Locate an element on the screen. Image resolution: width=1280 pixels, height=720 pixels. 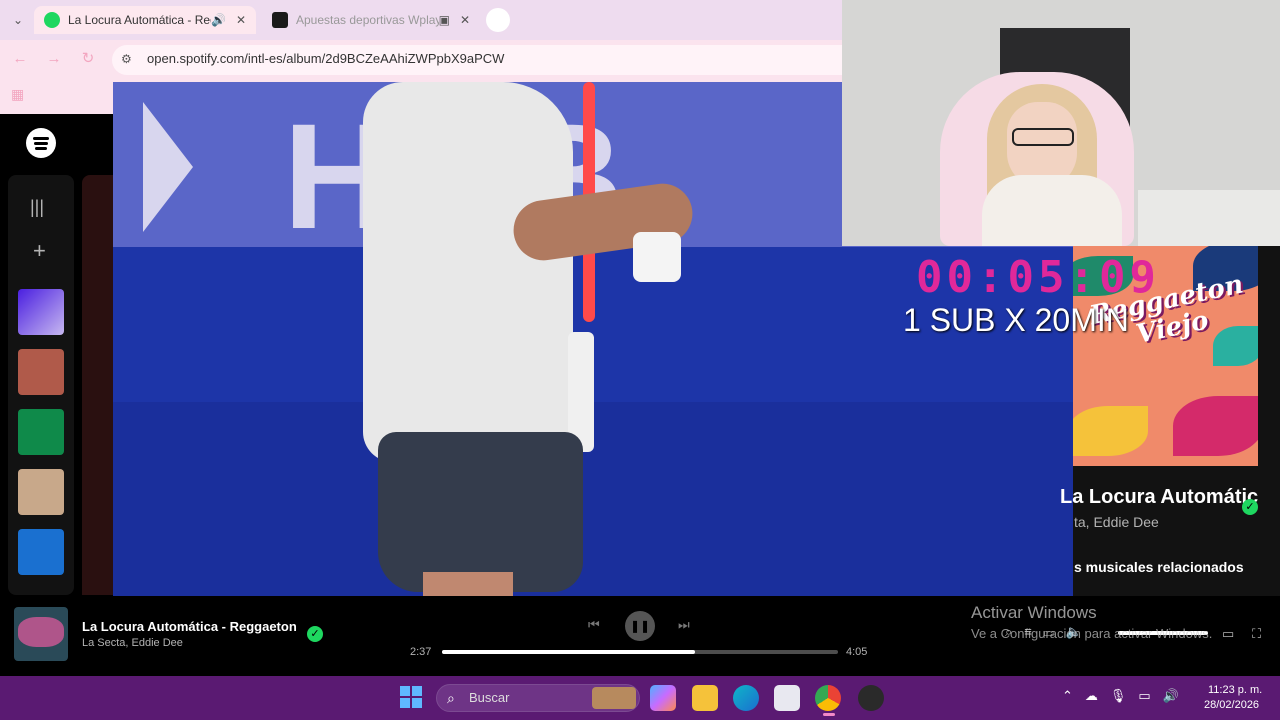
copilot-icon is located at coordinates (663, 698).